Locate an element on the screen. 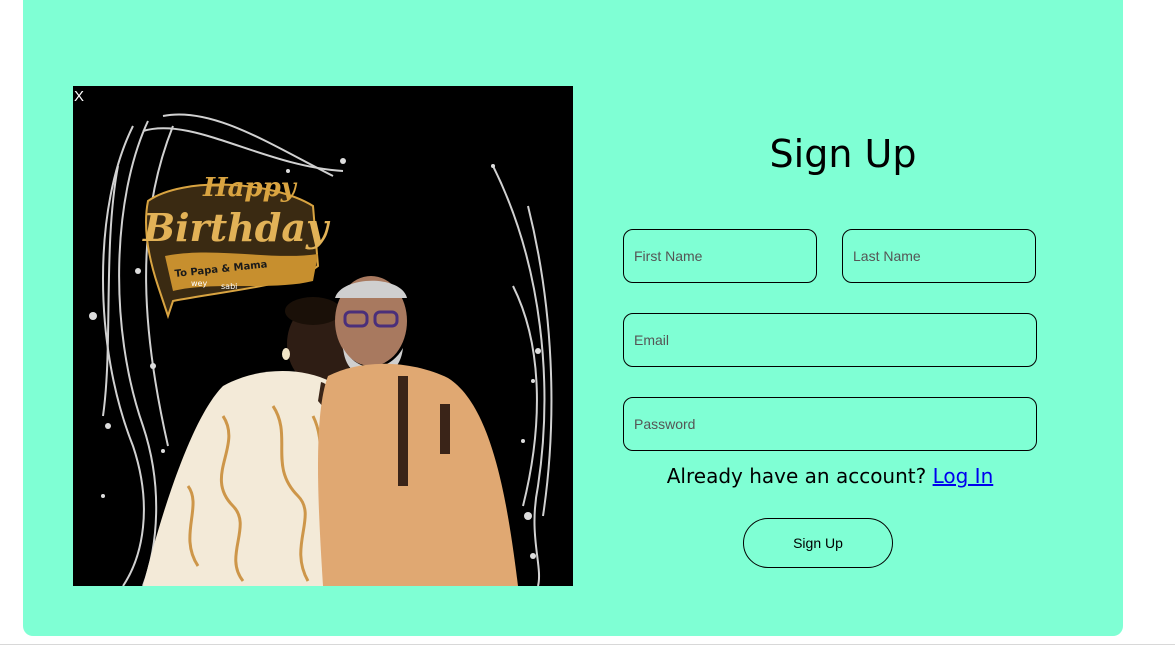 Image resolution: width=1175 pixels, height=646 pixels. banner-happy-text: Happy is located at coordinates (250, 188).